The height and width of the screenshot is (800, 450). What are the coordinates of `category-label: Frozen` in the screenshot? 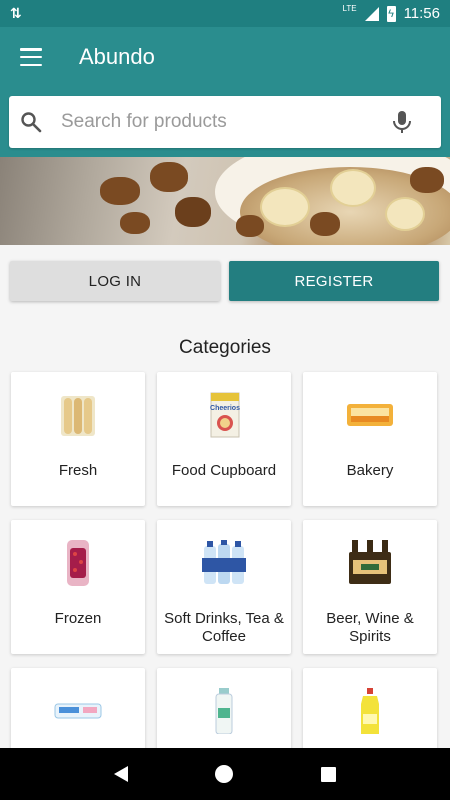 It's located at (78, 618).